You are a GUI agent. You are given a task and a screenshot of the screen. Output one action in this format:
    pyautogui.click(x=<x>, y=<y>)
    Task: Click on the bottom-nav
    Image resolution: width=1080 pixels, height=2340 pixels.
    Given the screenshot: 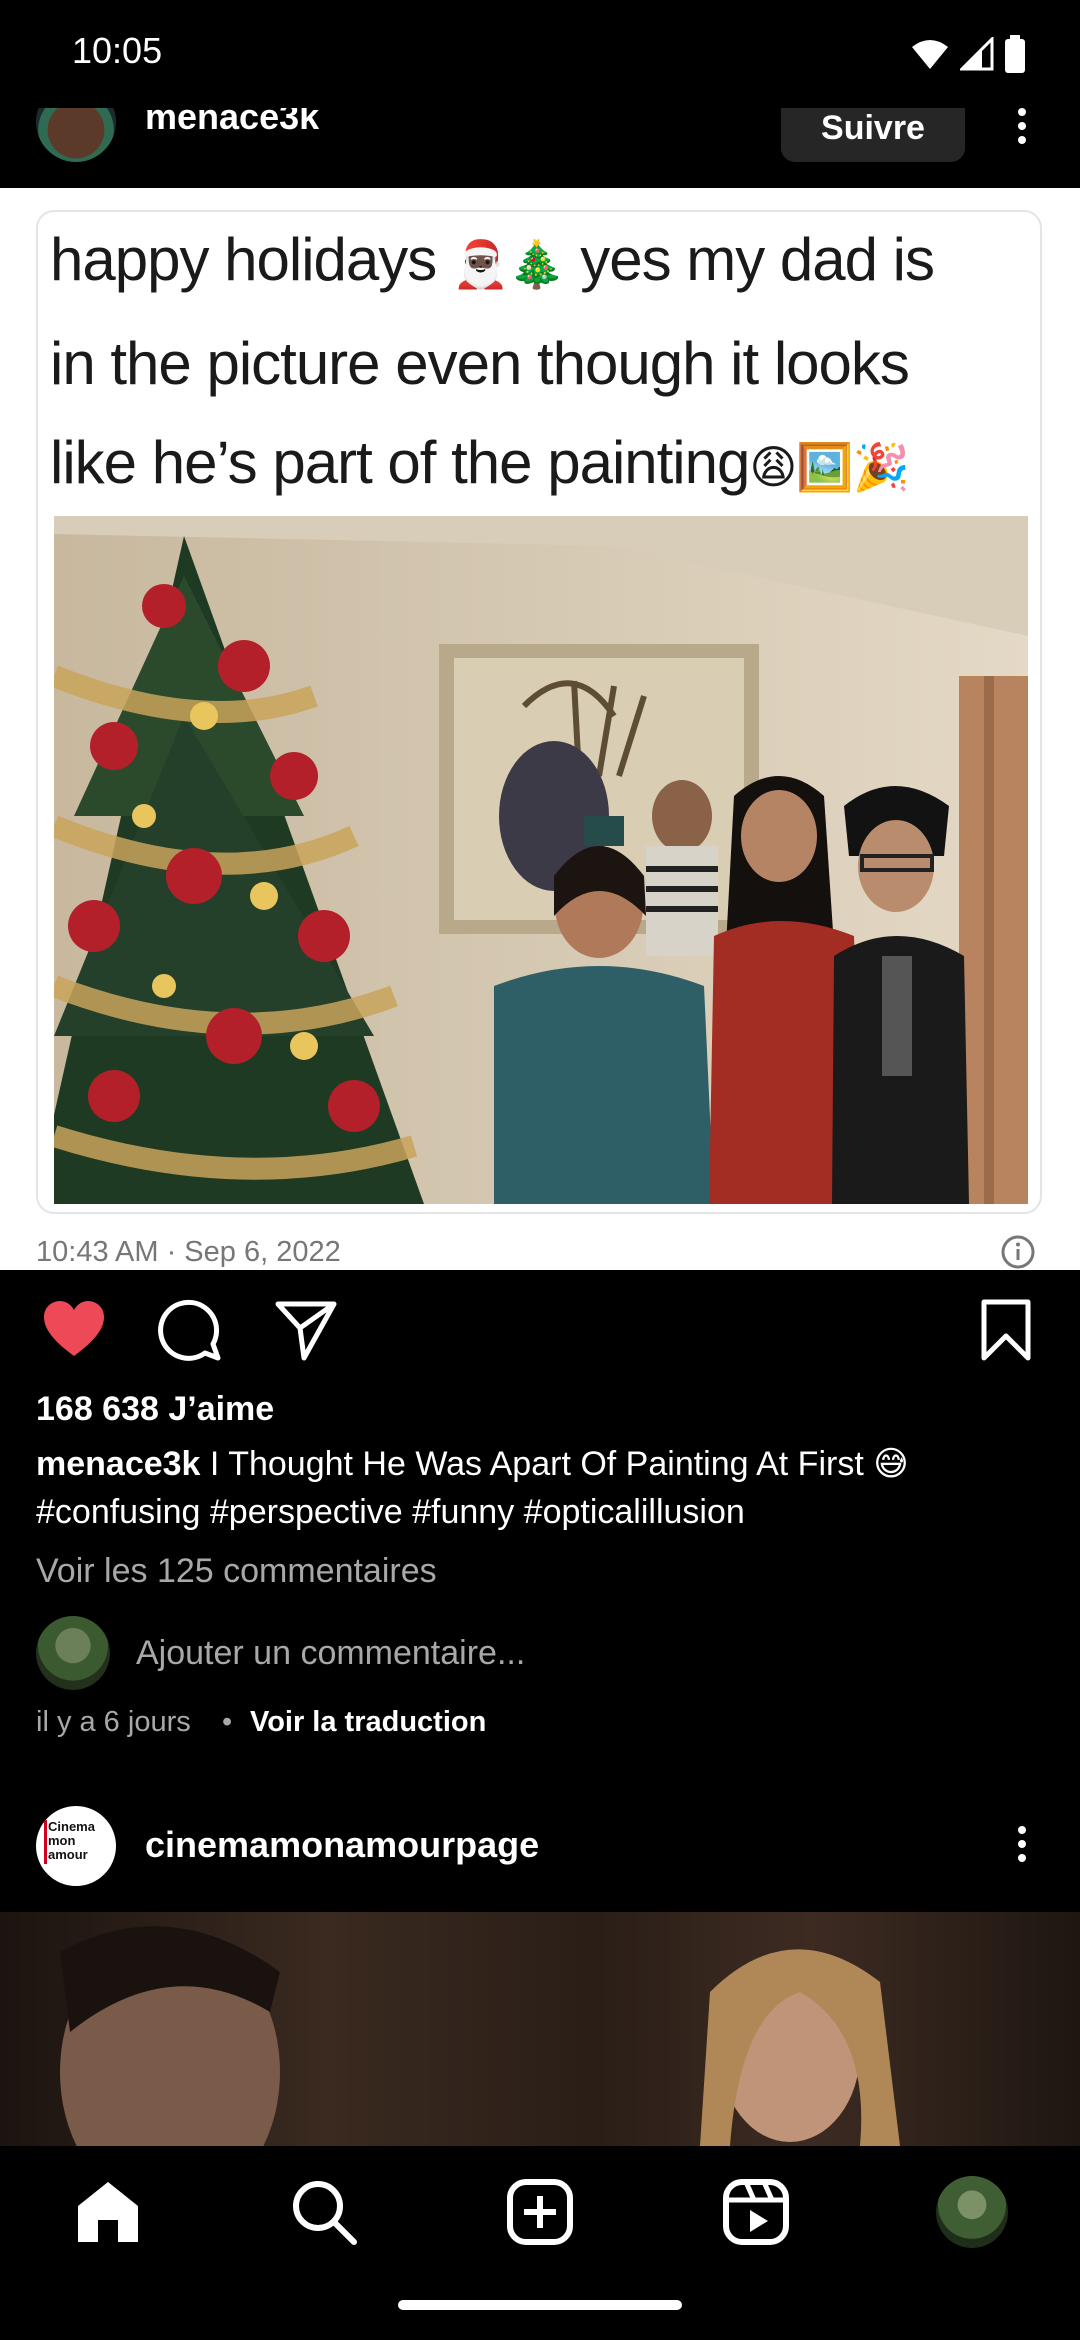 What is the action you would take?
    pyautogui.click(x=540, y=2243)
    